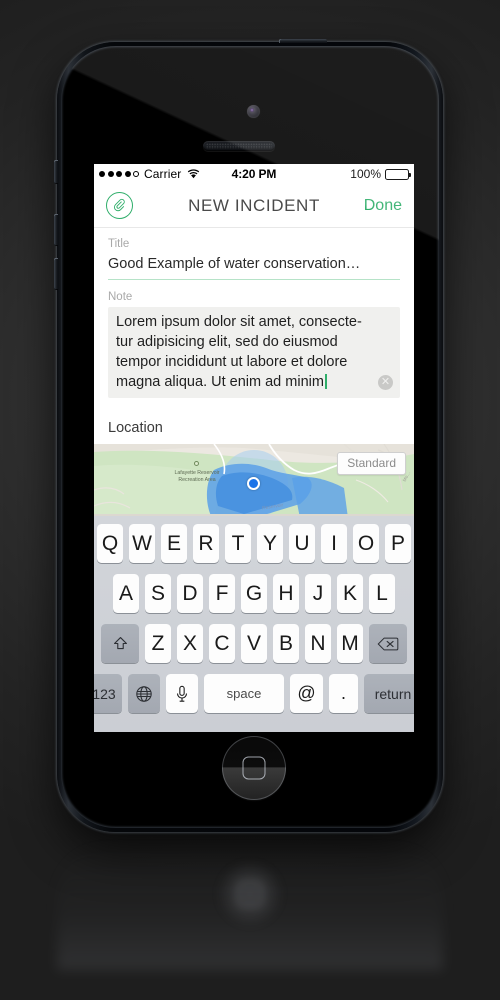 This screenshot has height=1000, width=500. I want to click on note-field-label: Note, so click(120, 297).